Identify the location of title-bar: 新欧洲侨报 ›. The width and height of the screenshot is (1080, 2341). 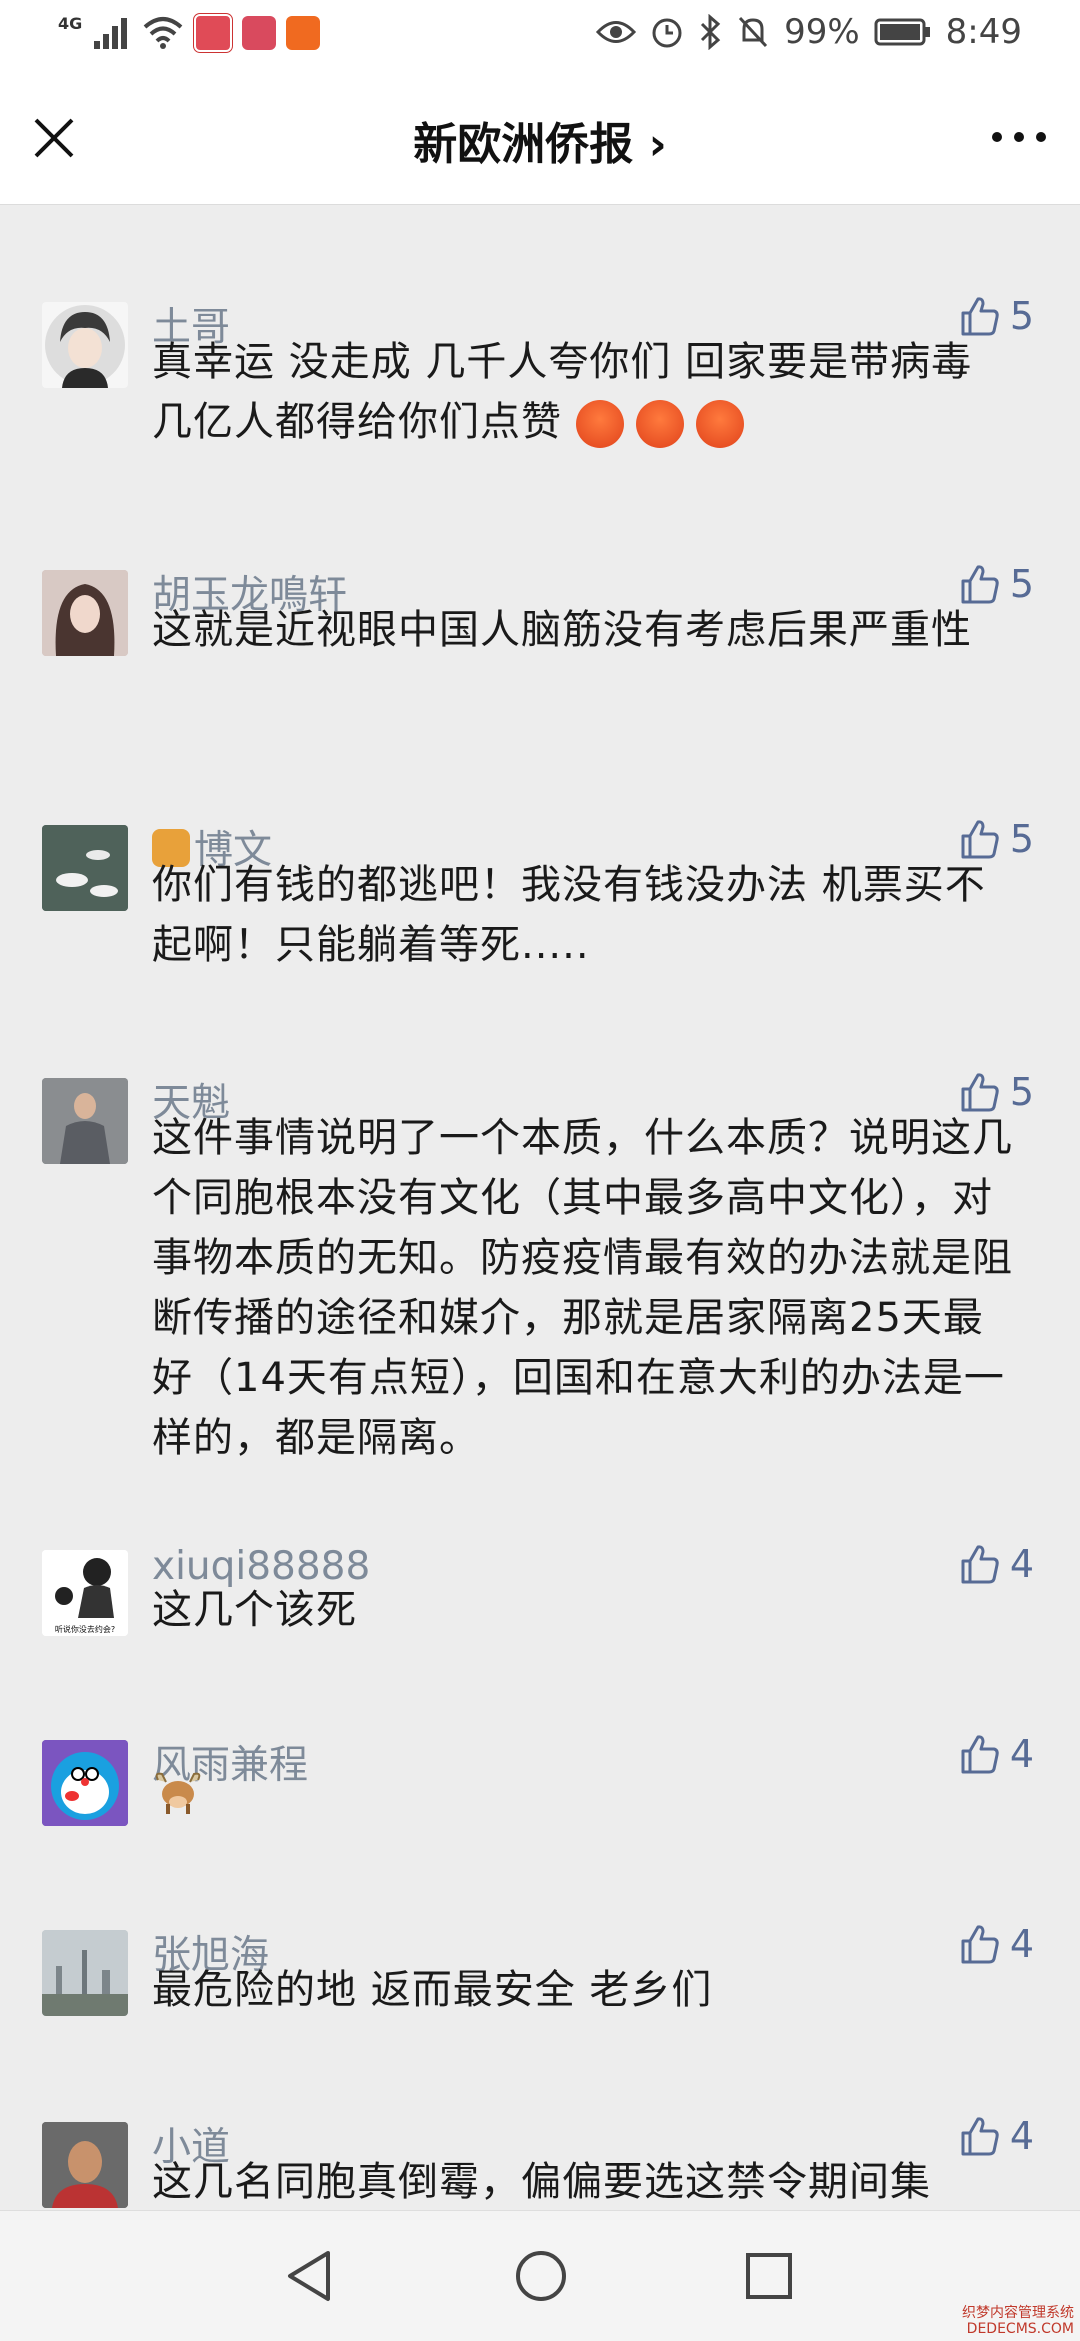
(540, 138).